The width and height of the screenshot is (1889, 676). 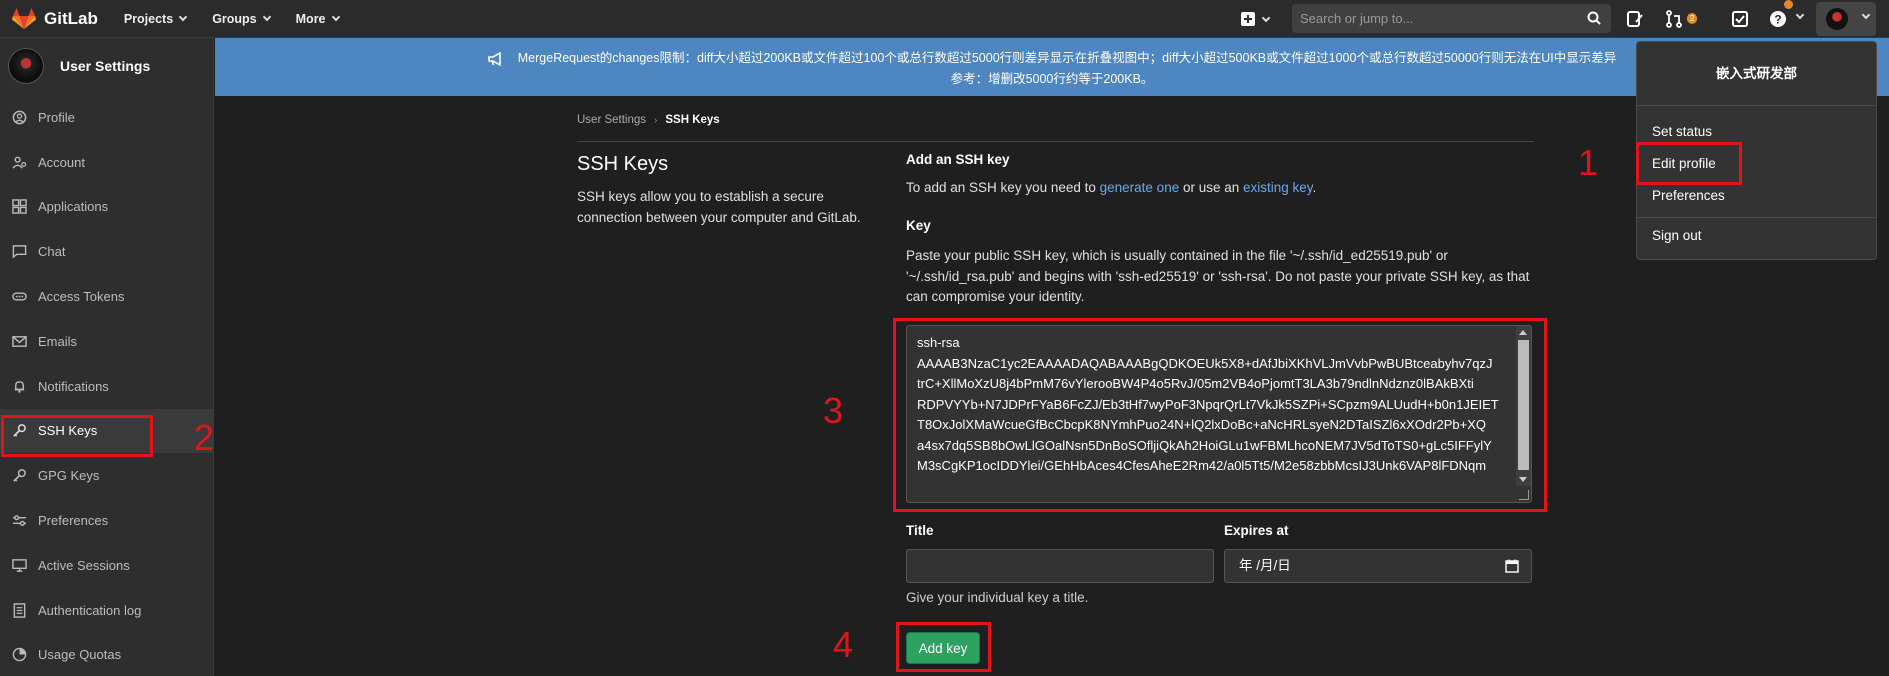 What do you see at coordinates (1594, 18) in the screenshot?
I see `search-icon` at bounding box center [1594, 18].